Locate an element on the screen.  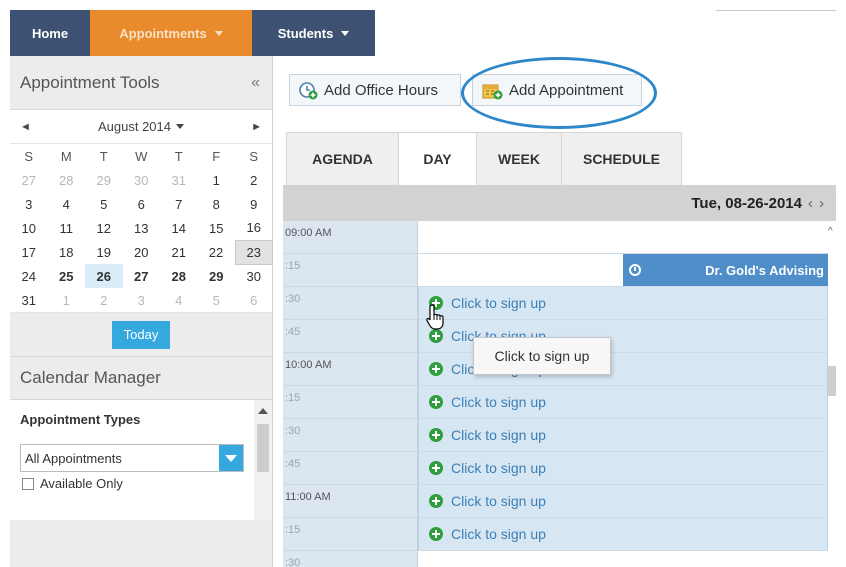
tab-agenda: AGENDA is located at coordinates (342, 159).